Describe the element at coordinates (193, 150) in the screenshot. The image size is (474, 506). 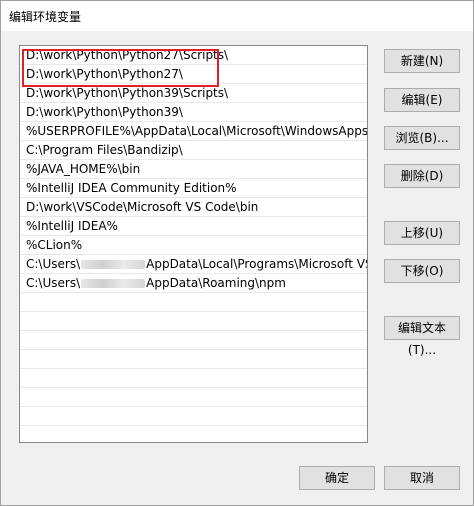
I see `list-item: C:\Program Files\Bandizip\` at that location.